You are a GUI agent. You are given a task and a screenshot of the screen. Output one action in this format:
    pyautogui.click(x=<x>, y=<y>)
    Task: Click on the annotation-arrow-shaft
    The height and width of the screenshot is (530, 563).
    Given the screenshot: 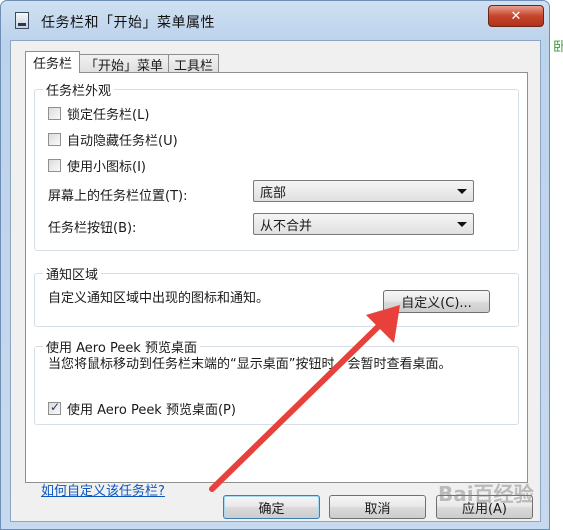 What is the action you would take?
    pyautogui.click(x=298, y=404)
    